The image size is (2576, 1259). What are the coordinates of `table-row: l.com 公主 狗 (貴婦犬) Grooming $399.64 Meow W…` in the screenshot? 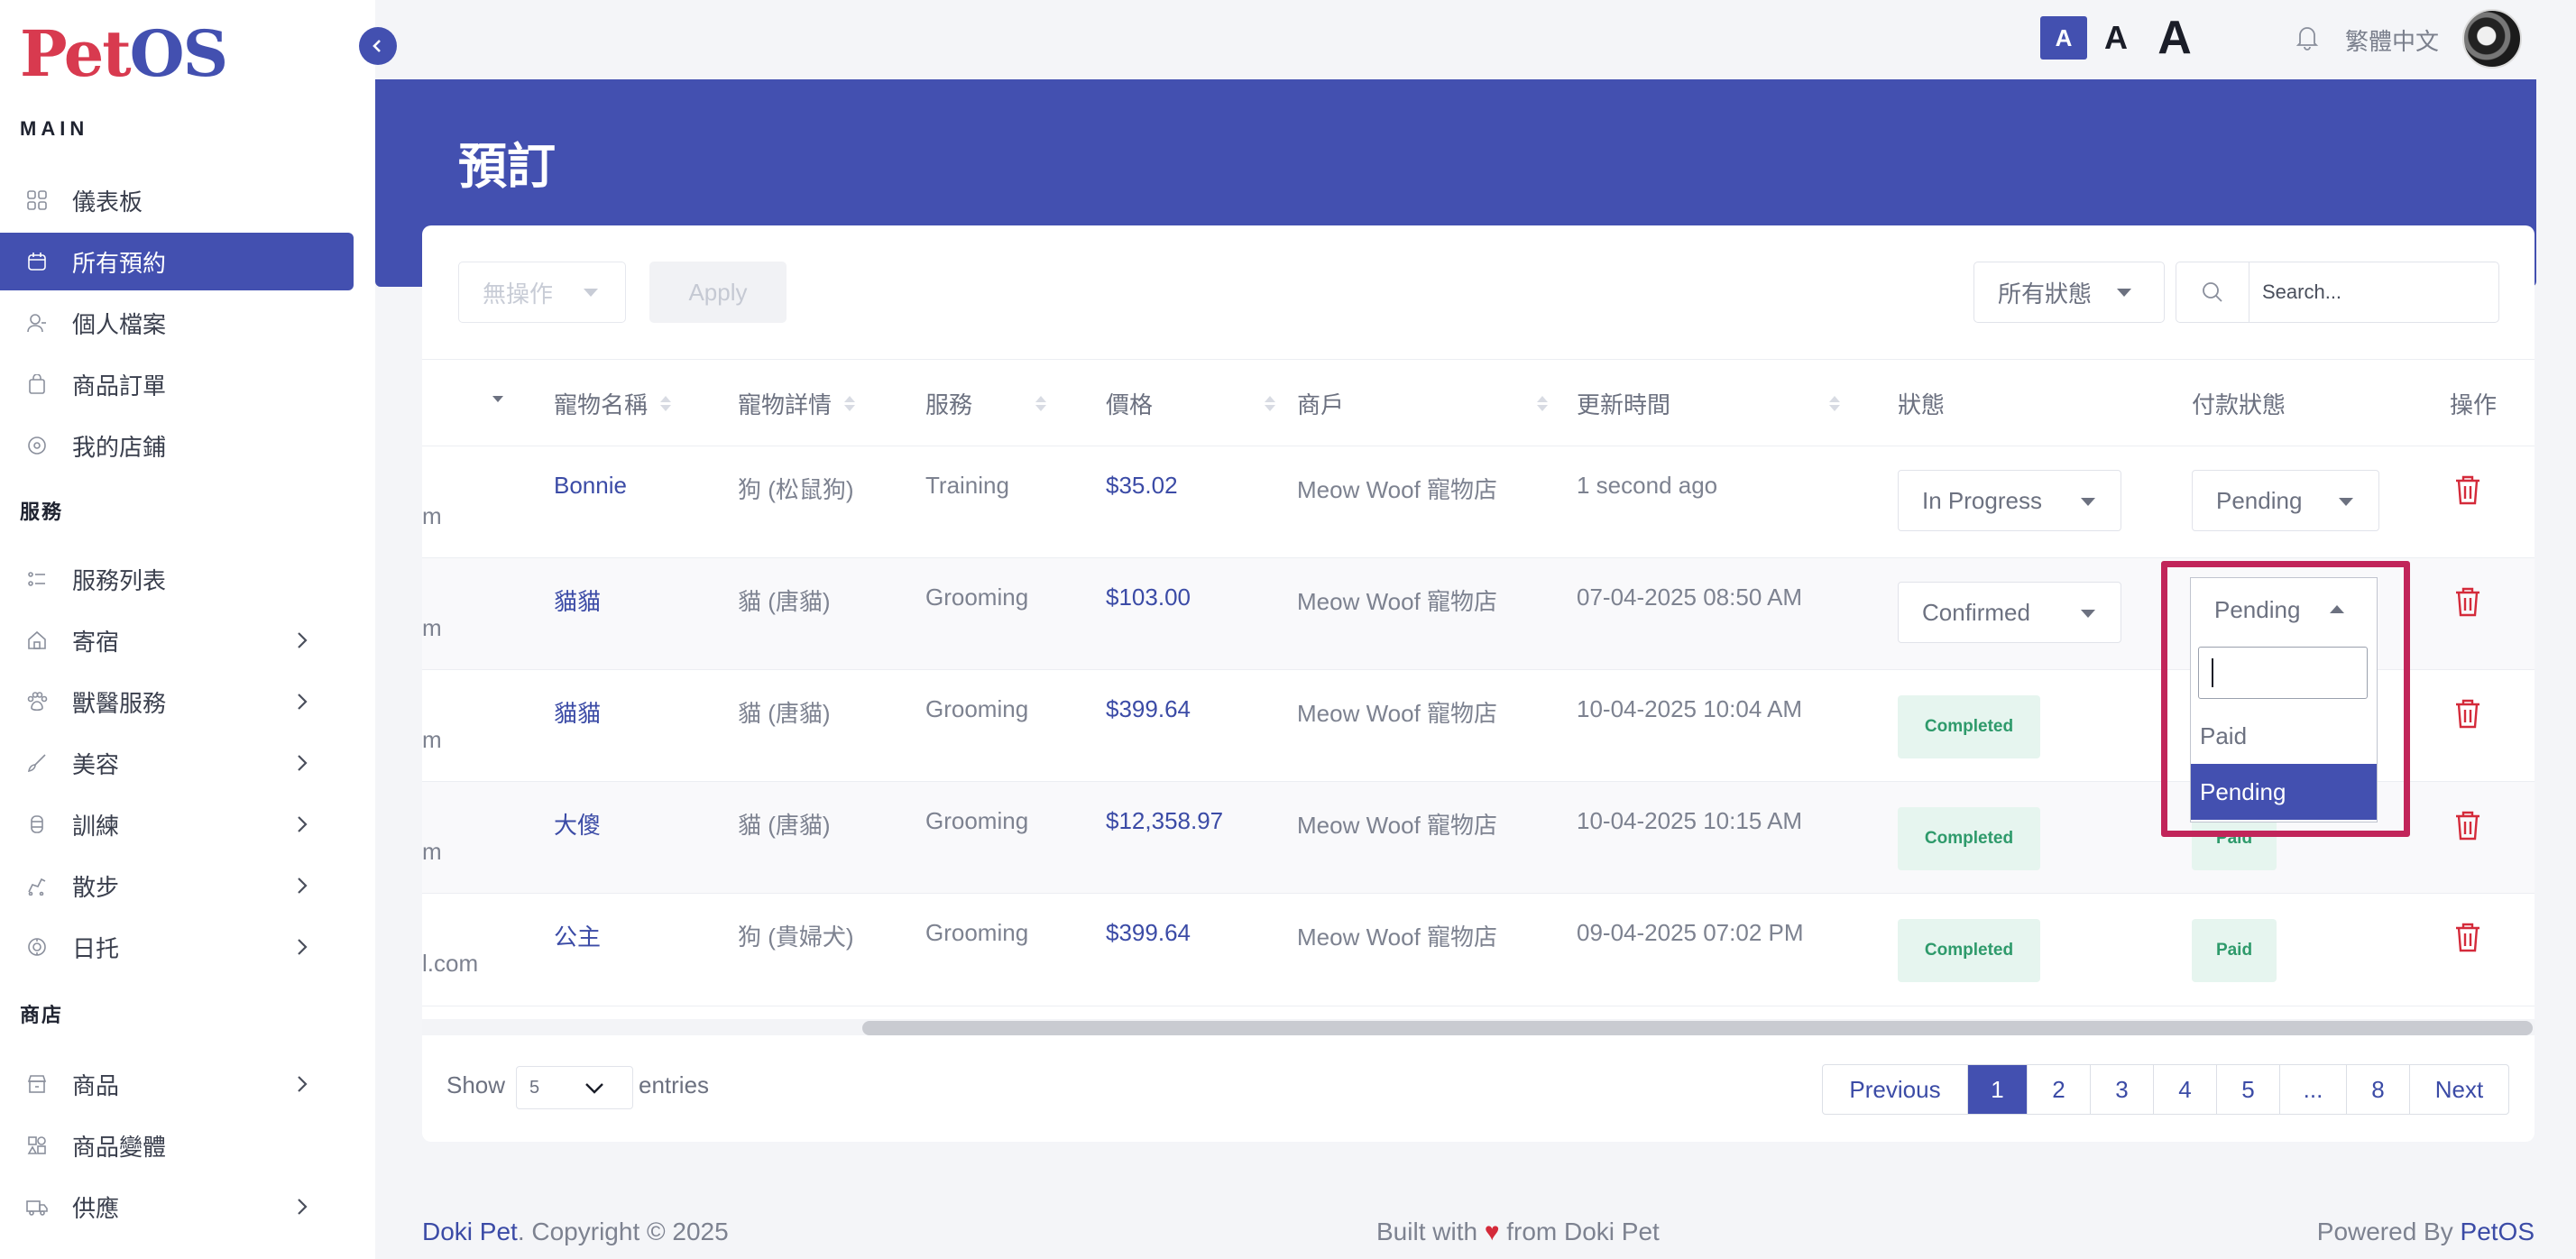 It's located at (1478, 949).